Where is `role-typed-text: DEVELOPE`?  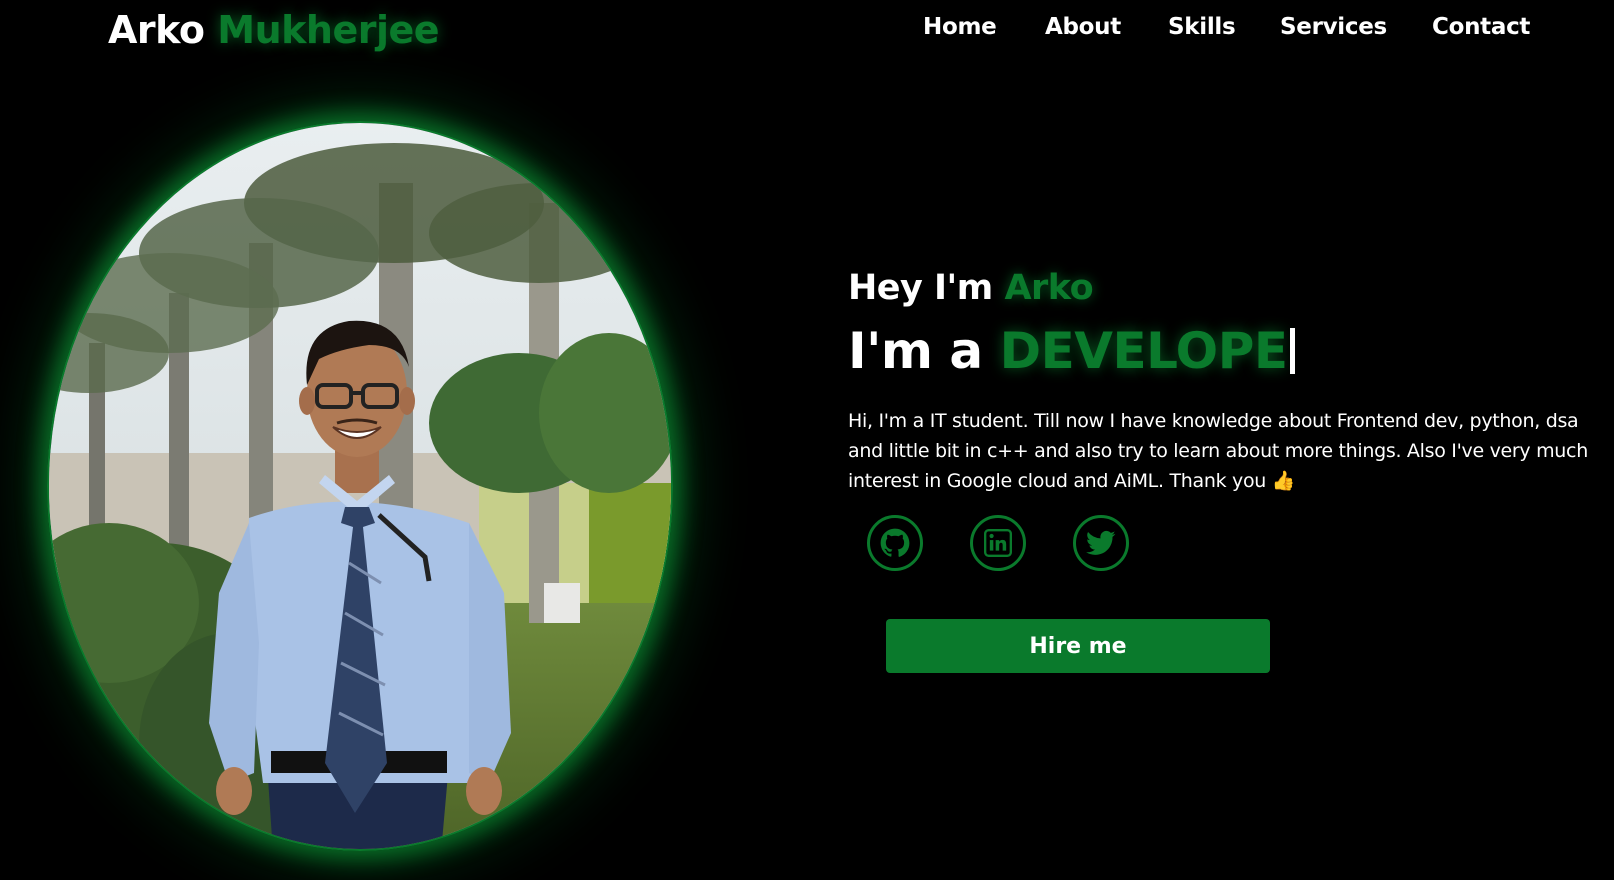
role-typed-text: DEVELOPE is located at coordinates (1143, 351).